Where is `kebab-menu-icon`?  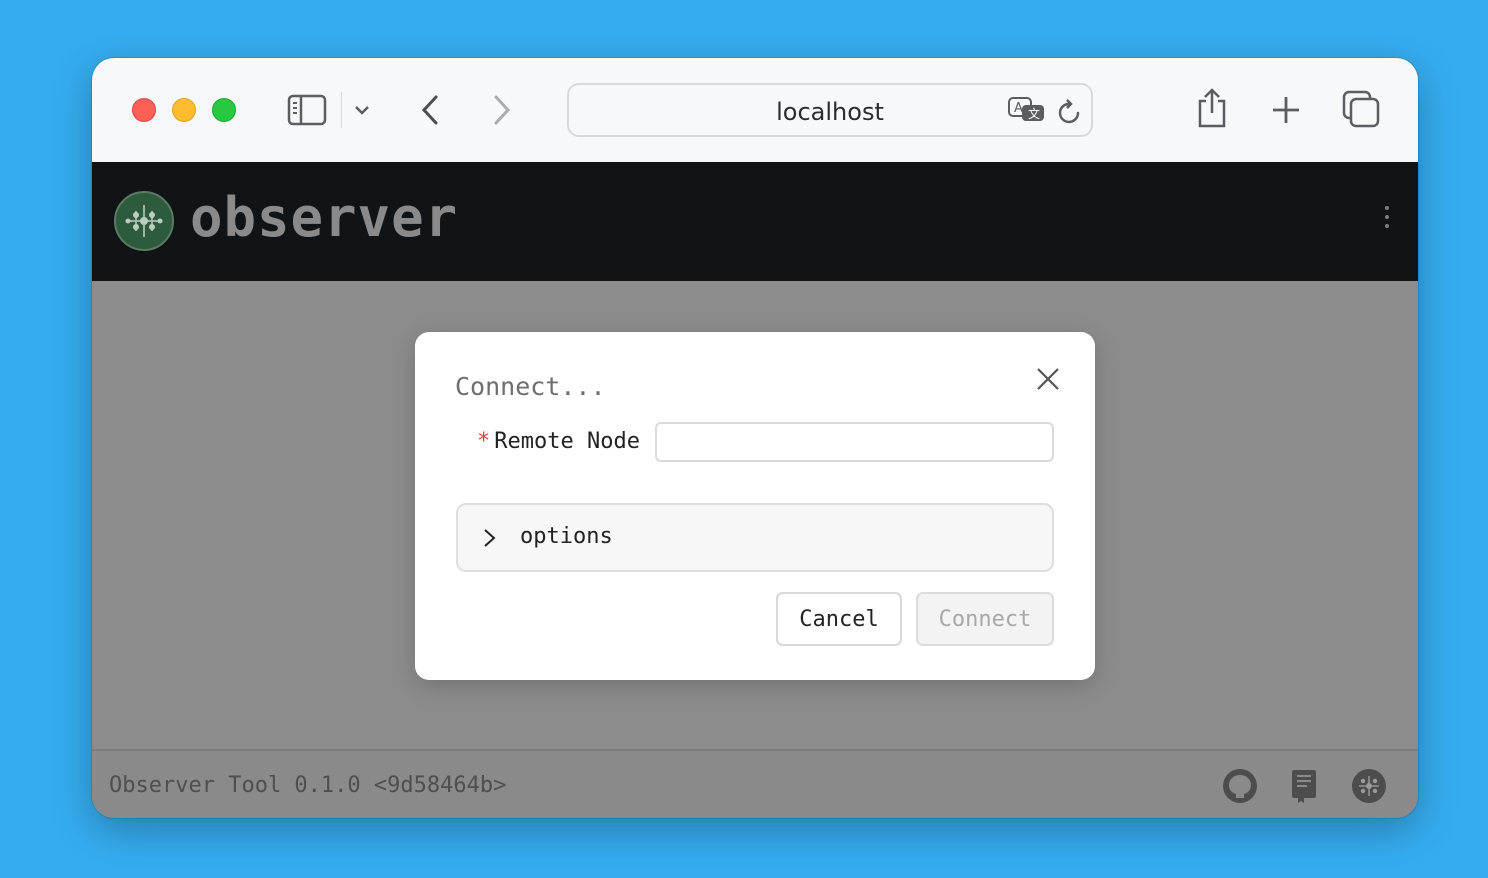 kebab-menu-icon is located at coordinates (1387, 221).